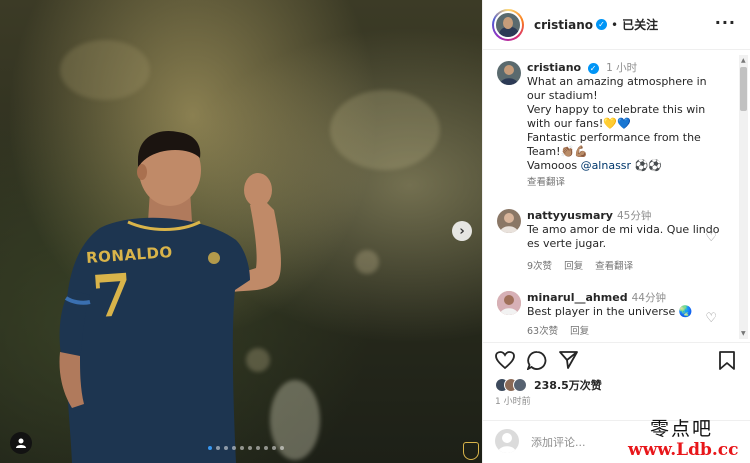 Image resolution: width=750 pixels, height=463 pixels. What do you see at coordinates (112, 296) in the screenshot?
I see `jersey-number: 7` at bounding box center [112, 296].